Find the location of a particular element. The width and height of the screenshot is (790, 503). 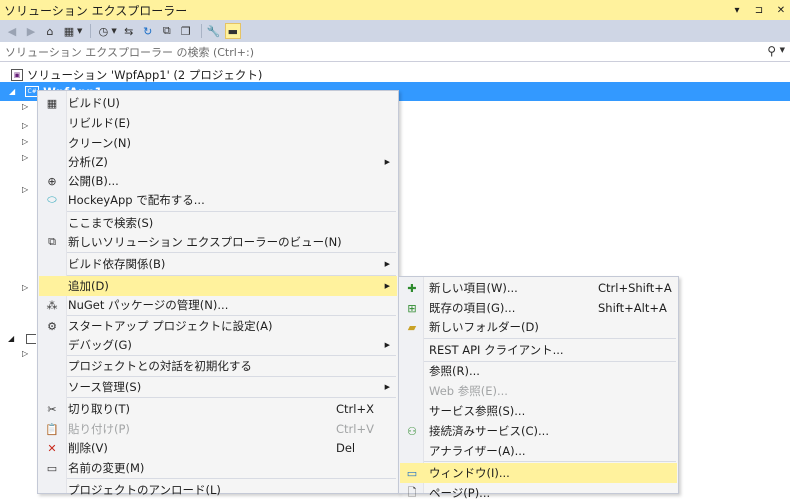

menu-item-shortcut: Ctrl+V is located at coordinates (355, 429).